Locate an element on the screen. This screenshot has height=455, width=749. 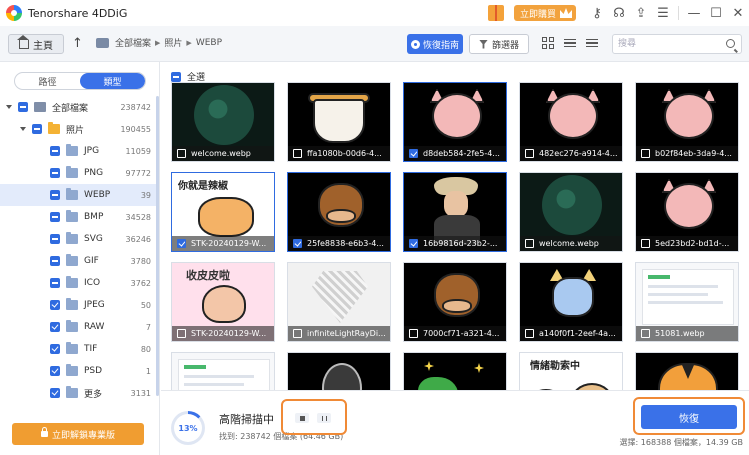
close-icon: ✕ is located at coordinates (738, 13).